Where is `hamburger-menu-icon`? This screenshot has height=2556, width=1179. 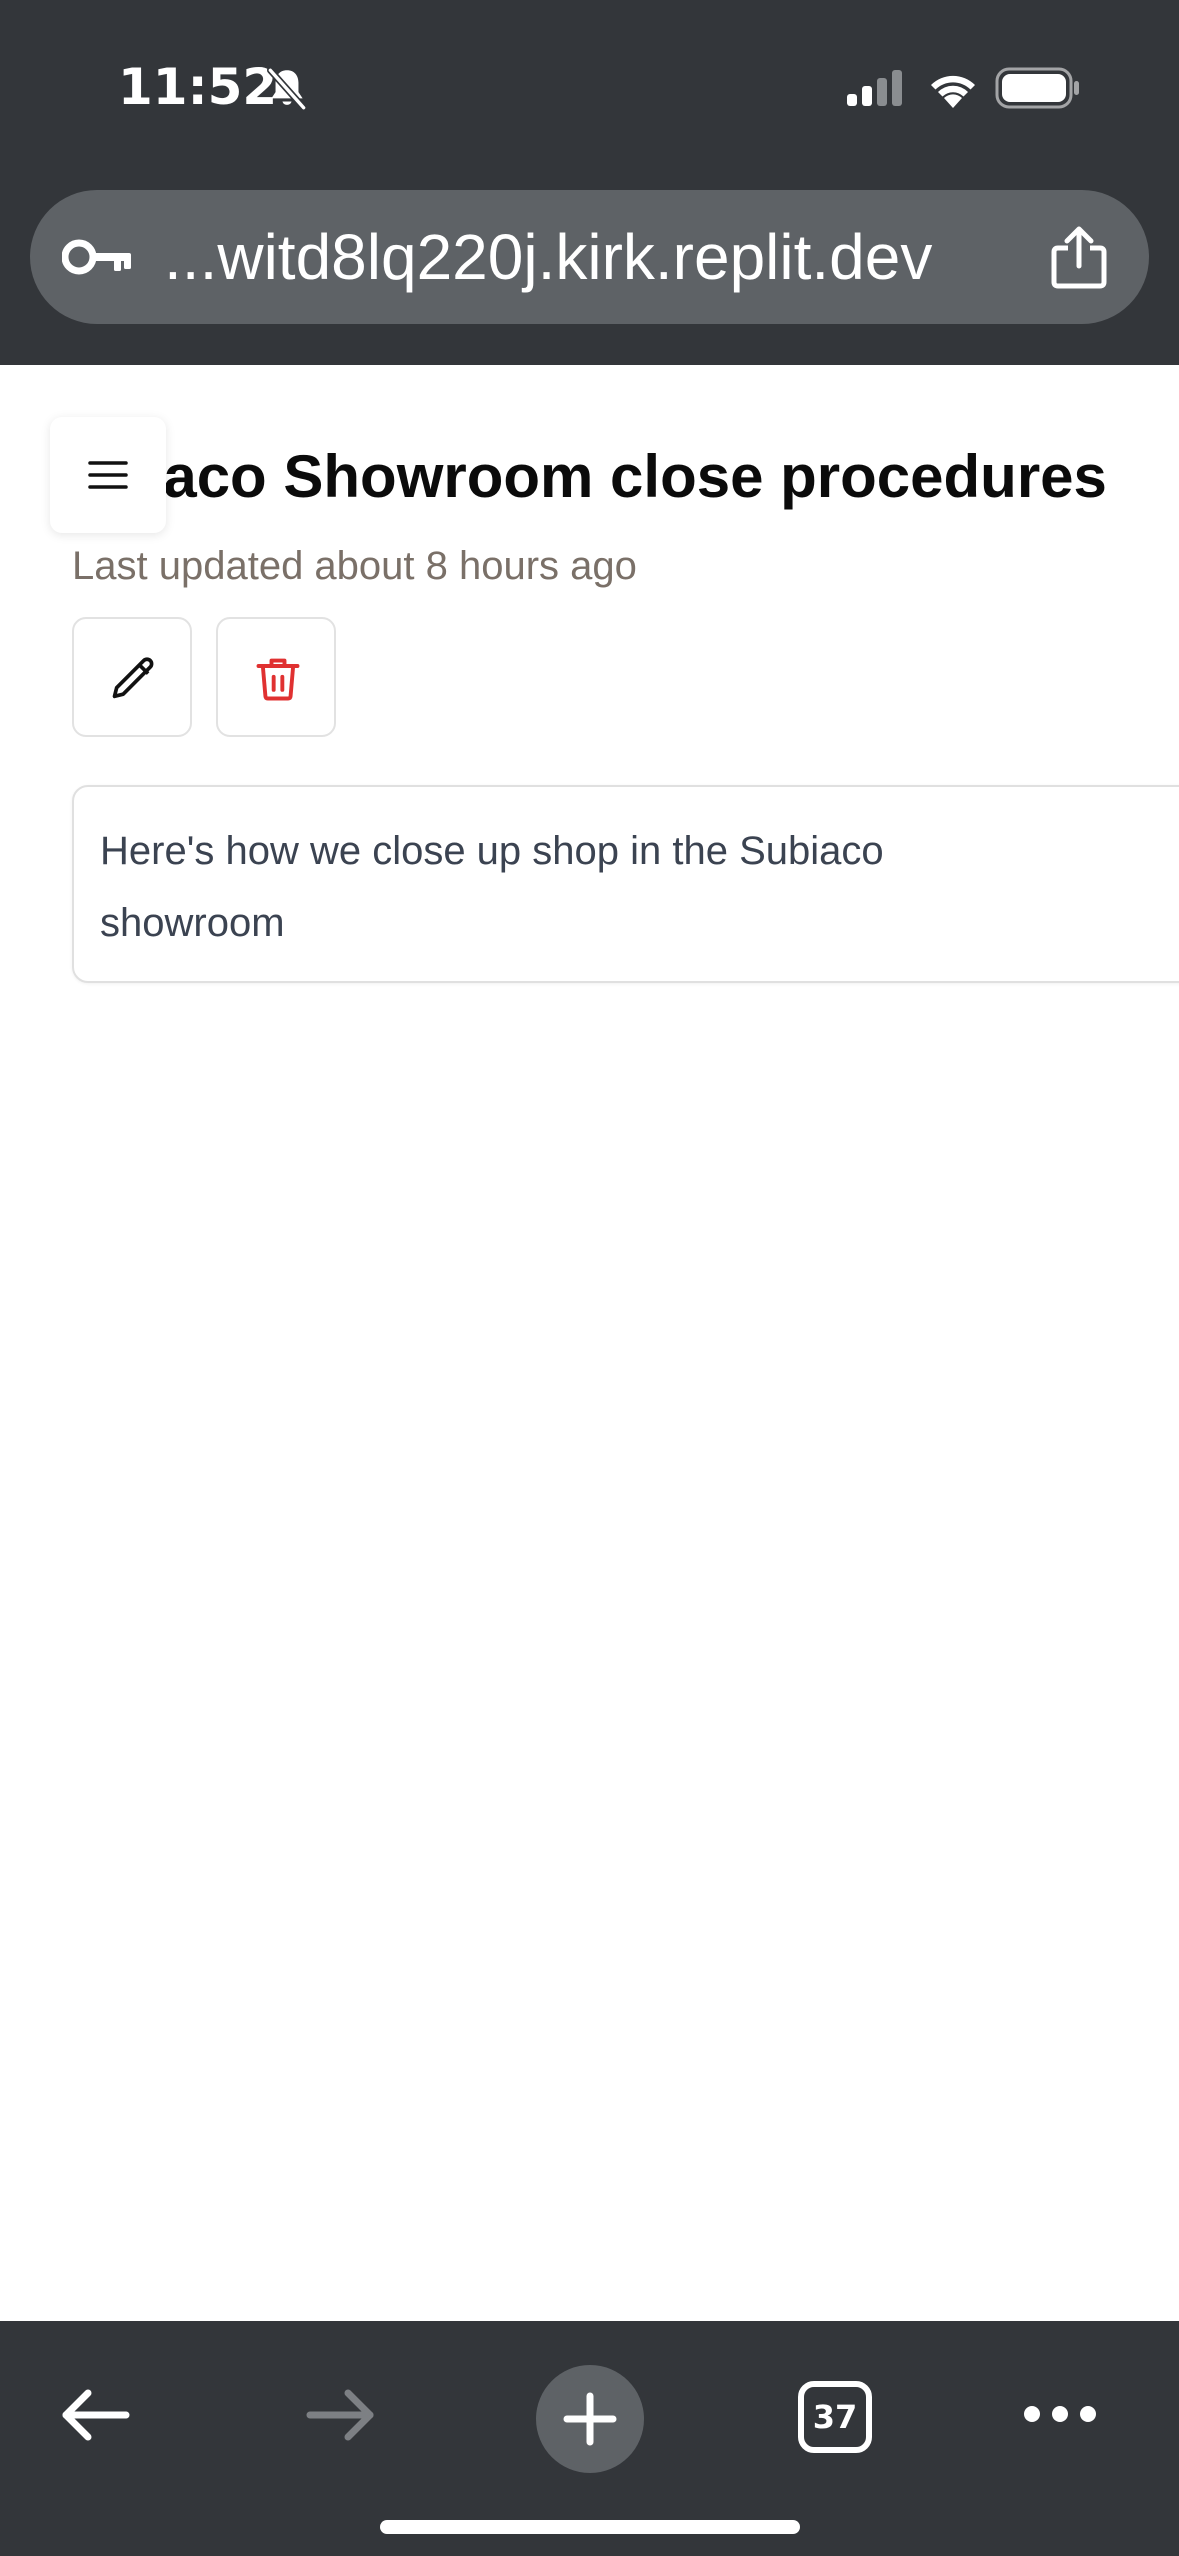 hamburger-menu-icon is located at coordinates (108, 475).